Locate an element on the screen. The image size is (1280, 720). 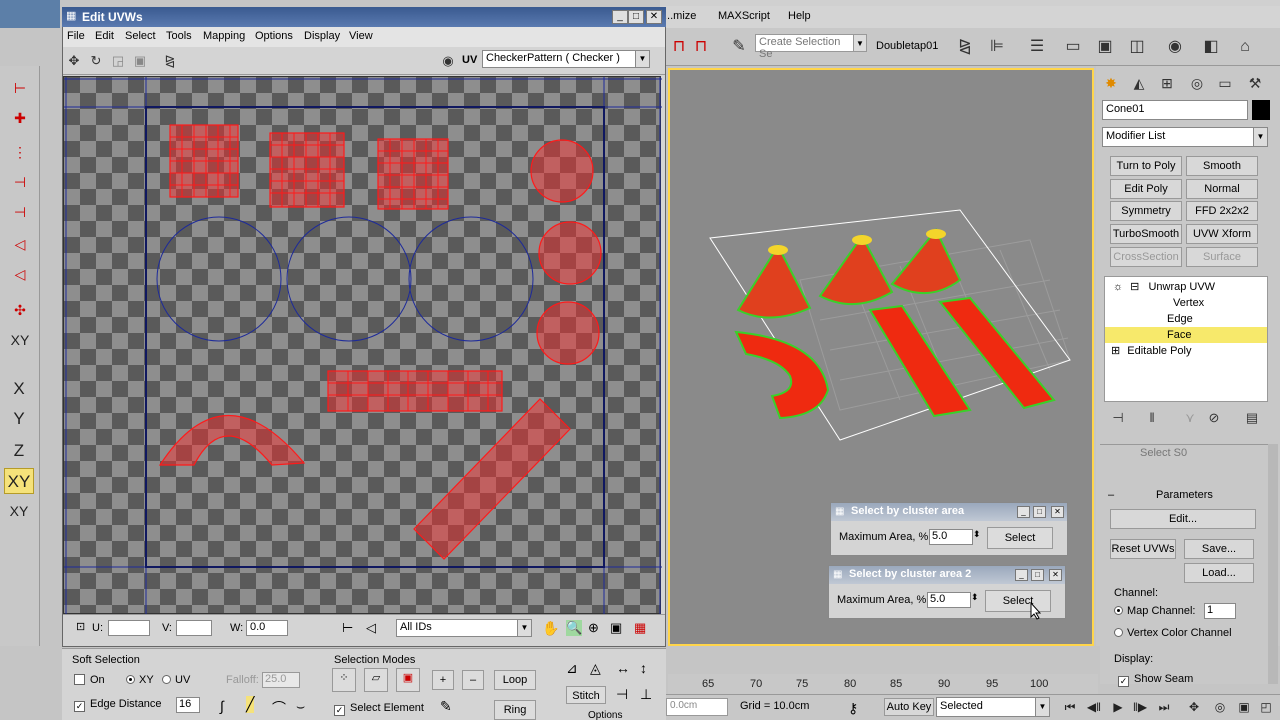
show-seam-checkbox: ✓ Show Seam is located at coordinates (1155, 680).